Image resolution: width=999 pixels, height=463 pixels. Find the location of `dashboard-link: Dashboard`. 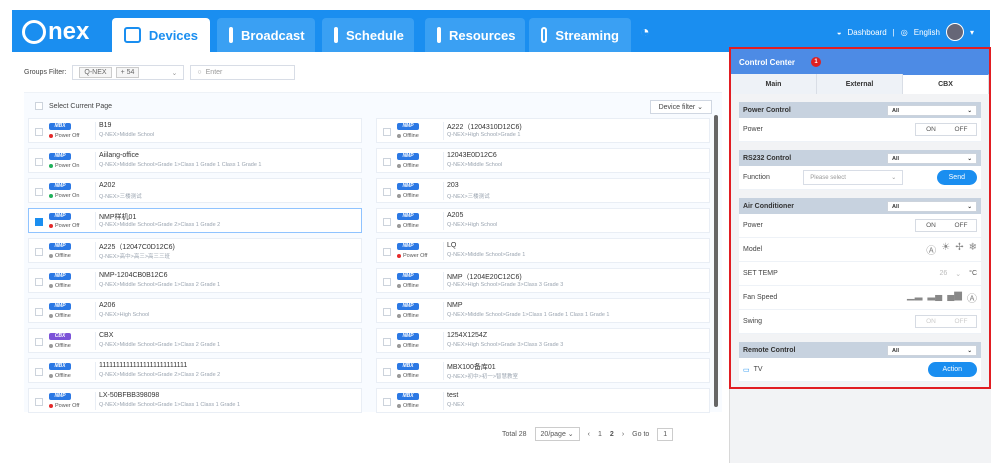

dashboard-link: Dashboard is located at coordinates (867, 32).